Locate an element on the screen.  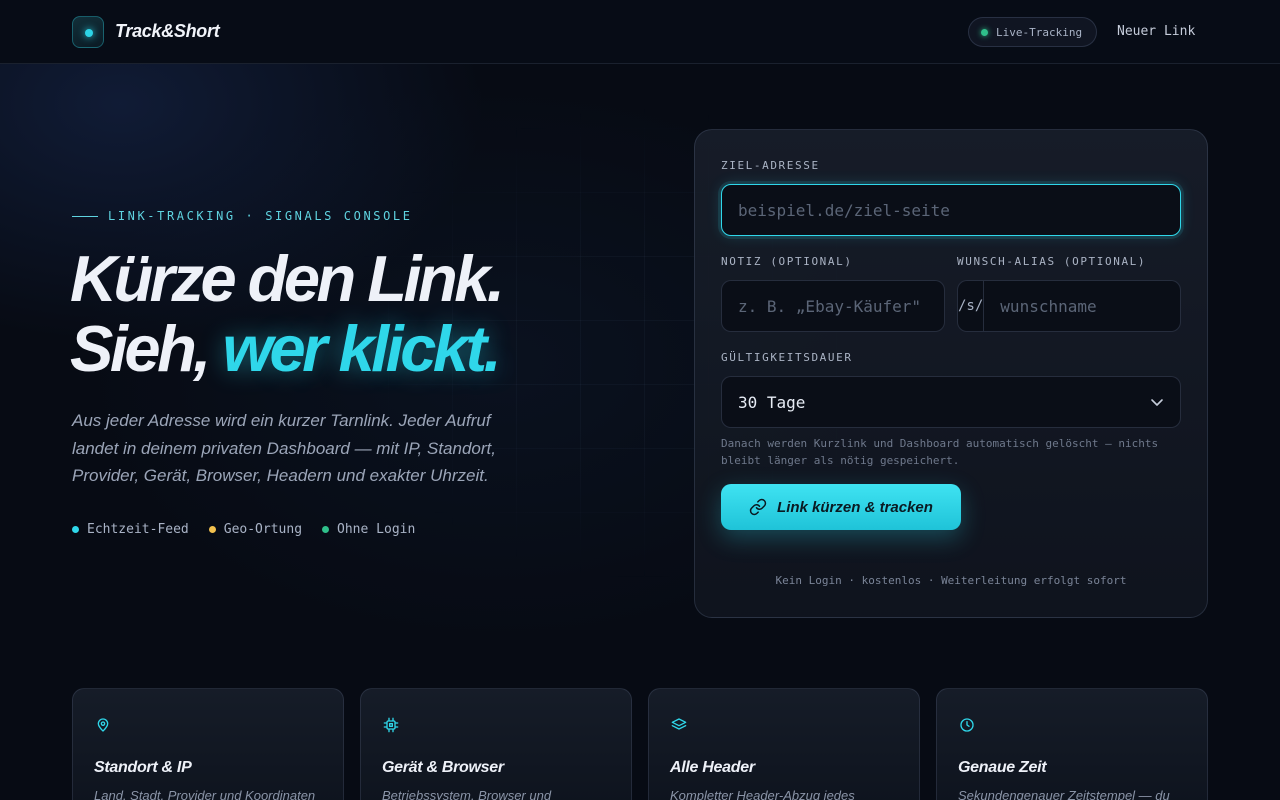
feature-card-desc: Betriebssystem, Browser und is located at coordinates (467, 794).